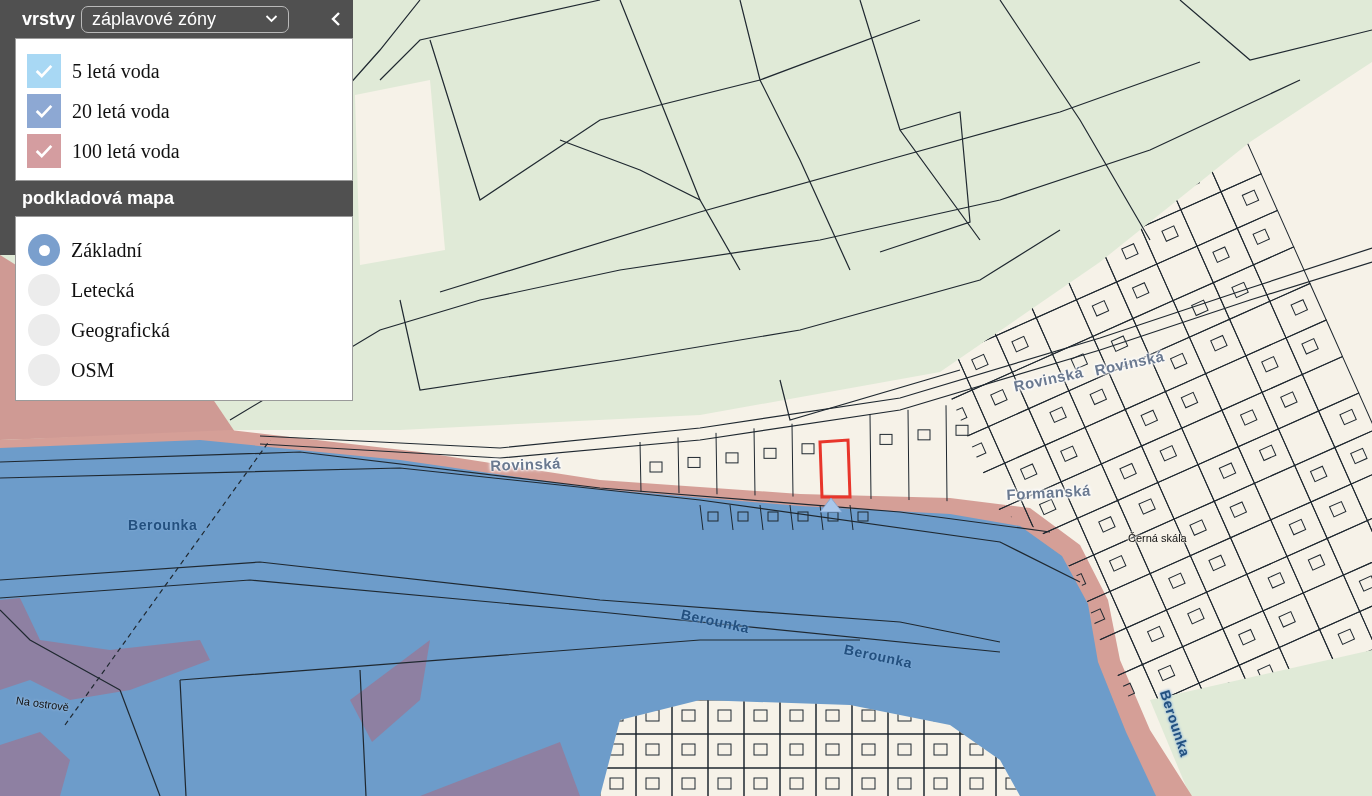 This screenshot has height=796, width=1372. What do you see at coordinates (831, 505) in the screenshot?
I see `location-marker-icon` at bounding box center [831, 505].